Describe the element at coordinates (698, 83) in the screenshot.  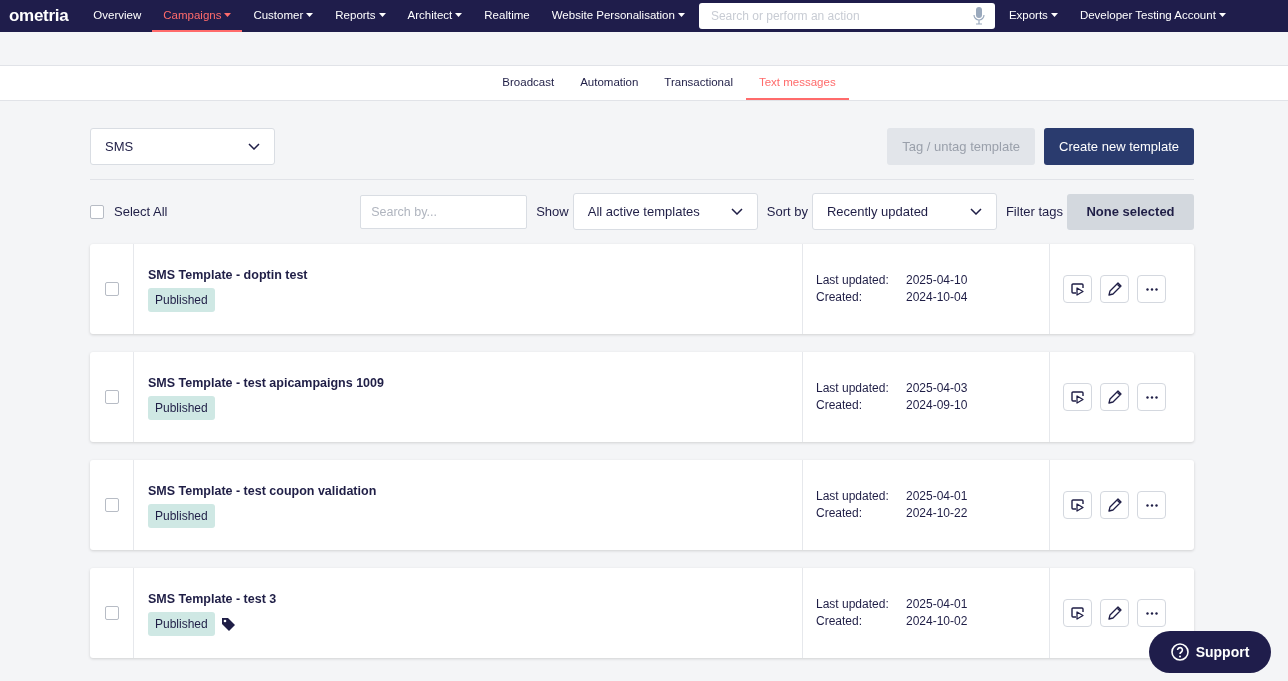
I see `tab: Transactional` at that location.